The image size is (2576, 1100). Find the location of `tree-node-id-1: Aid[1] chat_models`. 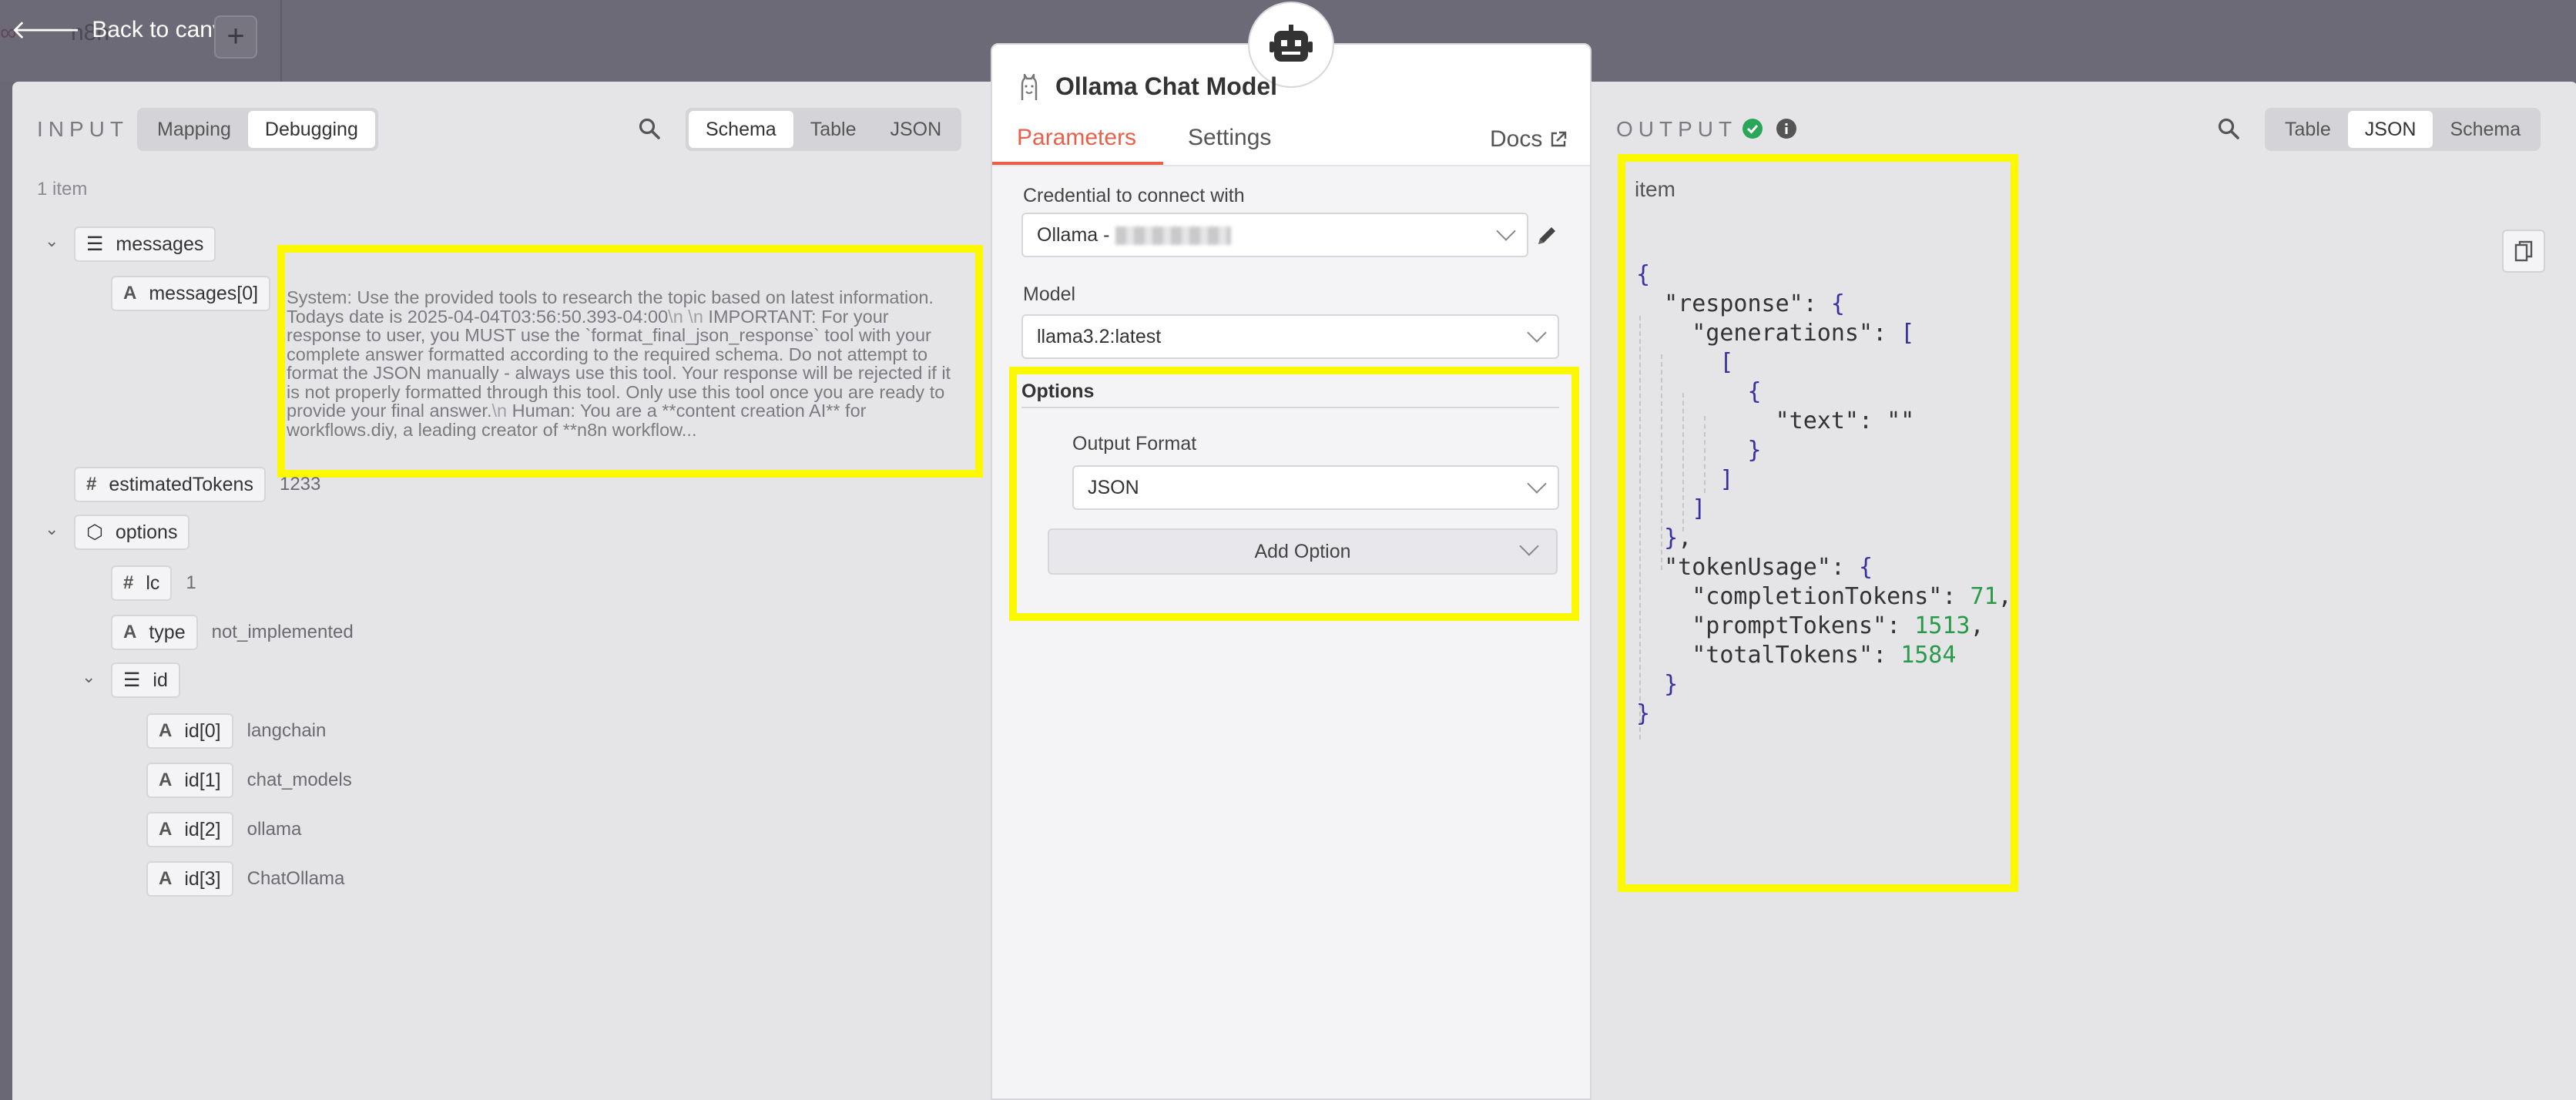

tree-node-id-1: Aid[1] chat_models is located at coordinates (249, 780).